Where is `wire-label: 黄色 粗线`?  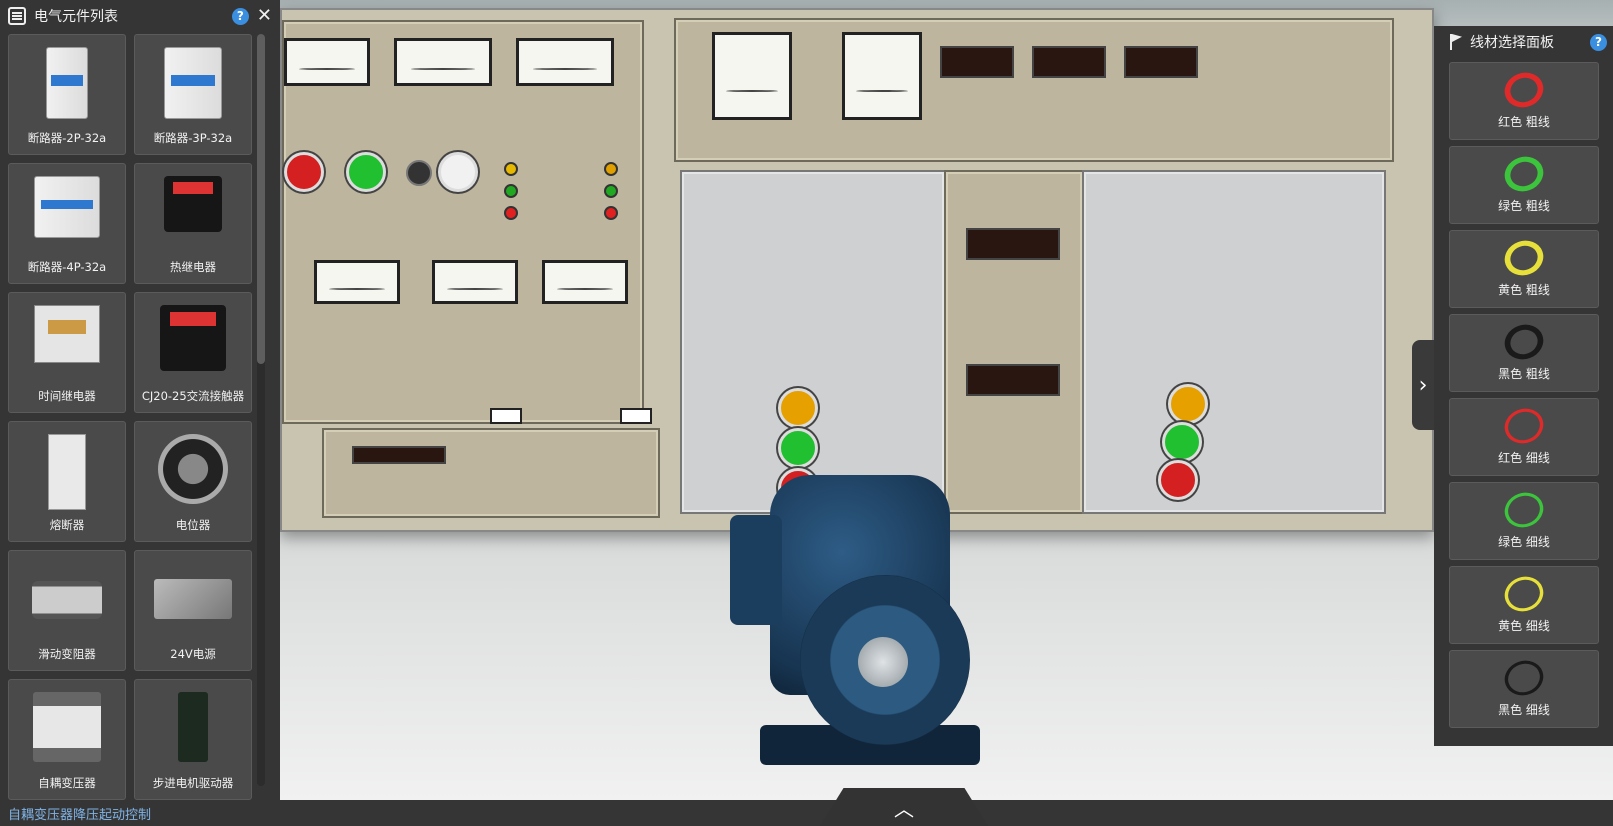
wire-label: 黄色 粗线 is located at coordinates (1524, 290).